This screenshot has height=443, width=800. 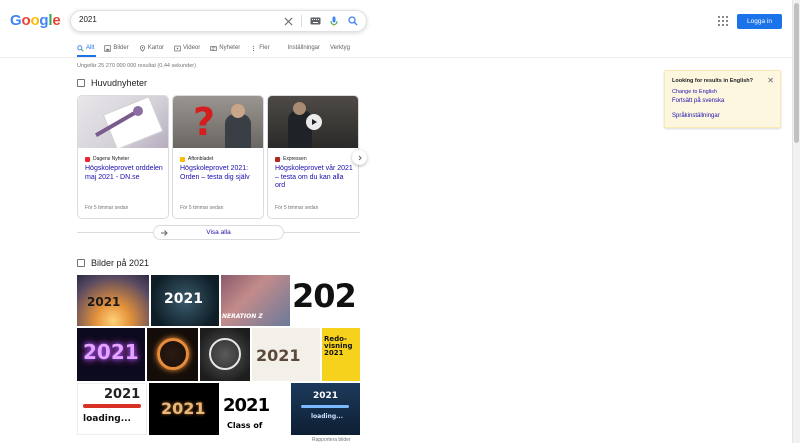 I want to click on news-time: För 5 timmar sedan, so click(x=107, y=208).